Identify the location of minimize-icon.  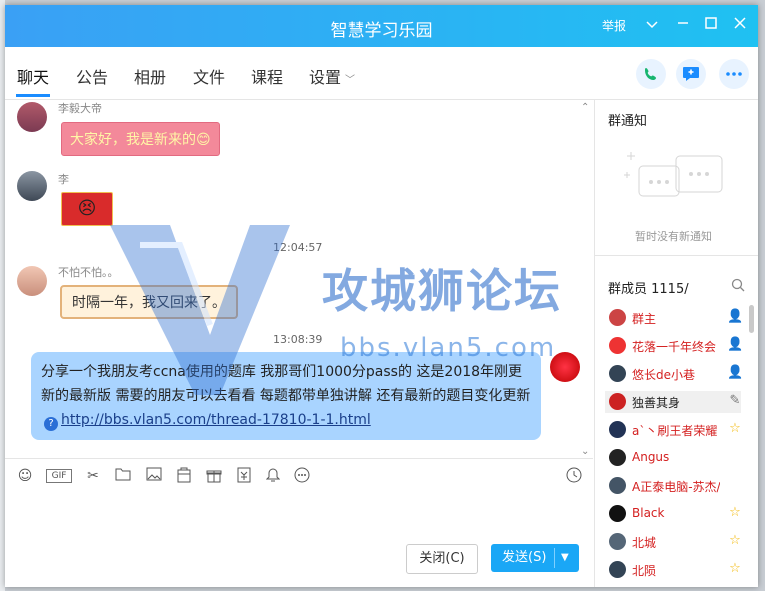
(683, 25).